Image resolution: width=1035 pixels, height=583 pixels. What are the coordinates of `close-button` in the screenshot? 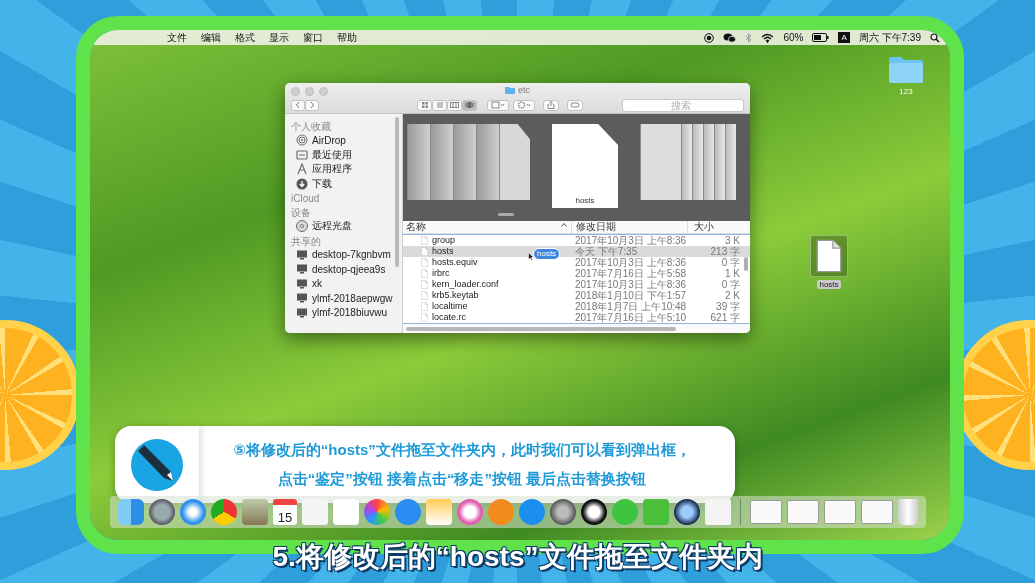 It's located at (295, 91).